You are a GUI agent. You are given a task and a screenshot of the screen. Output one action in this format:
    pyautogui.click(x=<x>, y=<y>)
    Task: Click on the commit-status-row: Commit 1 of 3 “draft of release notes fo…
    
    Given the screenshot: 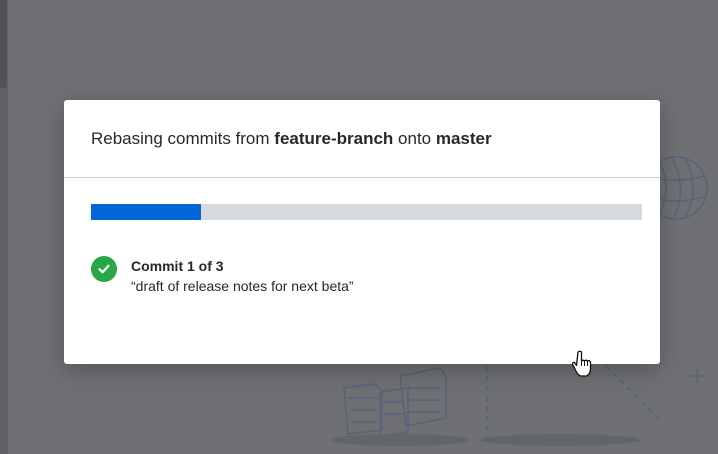 What is the action you would take?
    pyautogui.click(x=222, y=276)
    